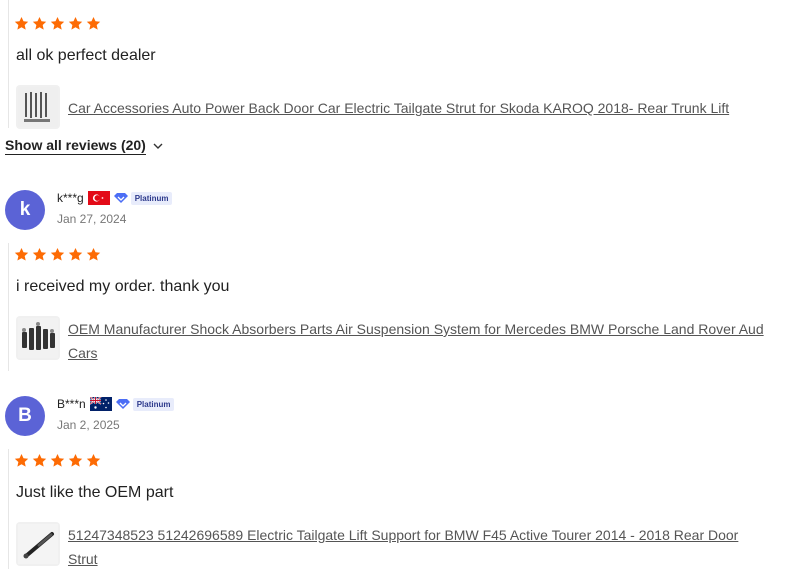 This screenshot has height=571, width=801. What do you see at coordinates (100, 404) in the screenshot?
I see `australia-flag-icon` at bounding box center [100, 404].